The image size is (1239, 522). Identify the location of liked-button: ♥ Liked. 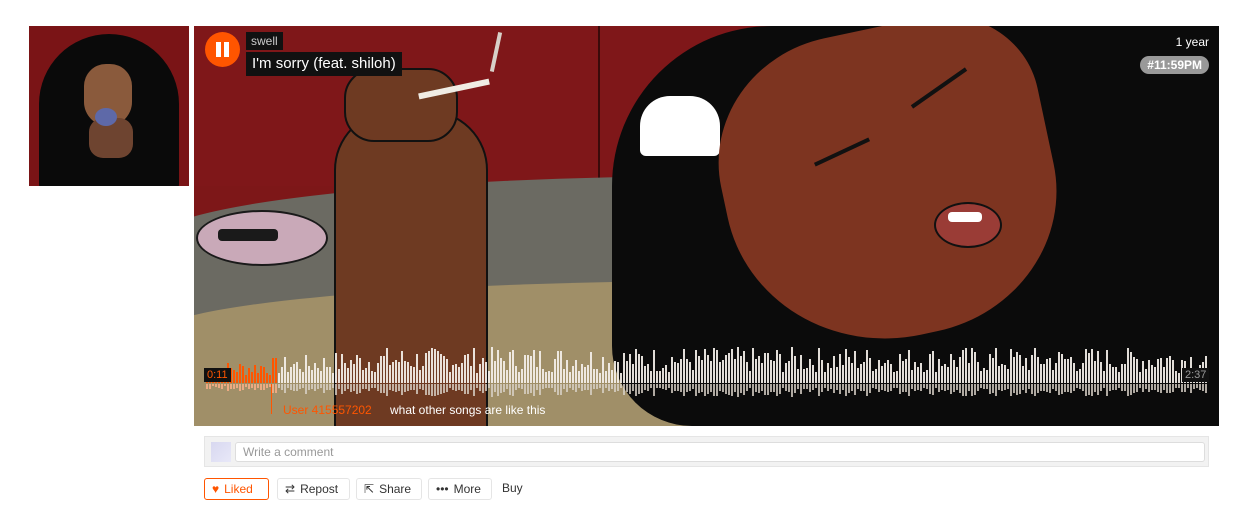
(236, 489).